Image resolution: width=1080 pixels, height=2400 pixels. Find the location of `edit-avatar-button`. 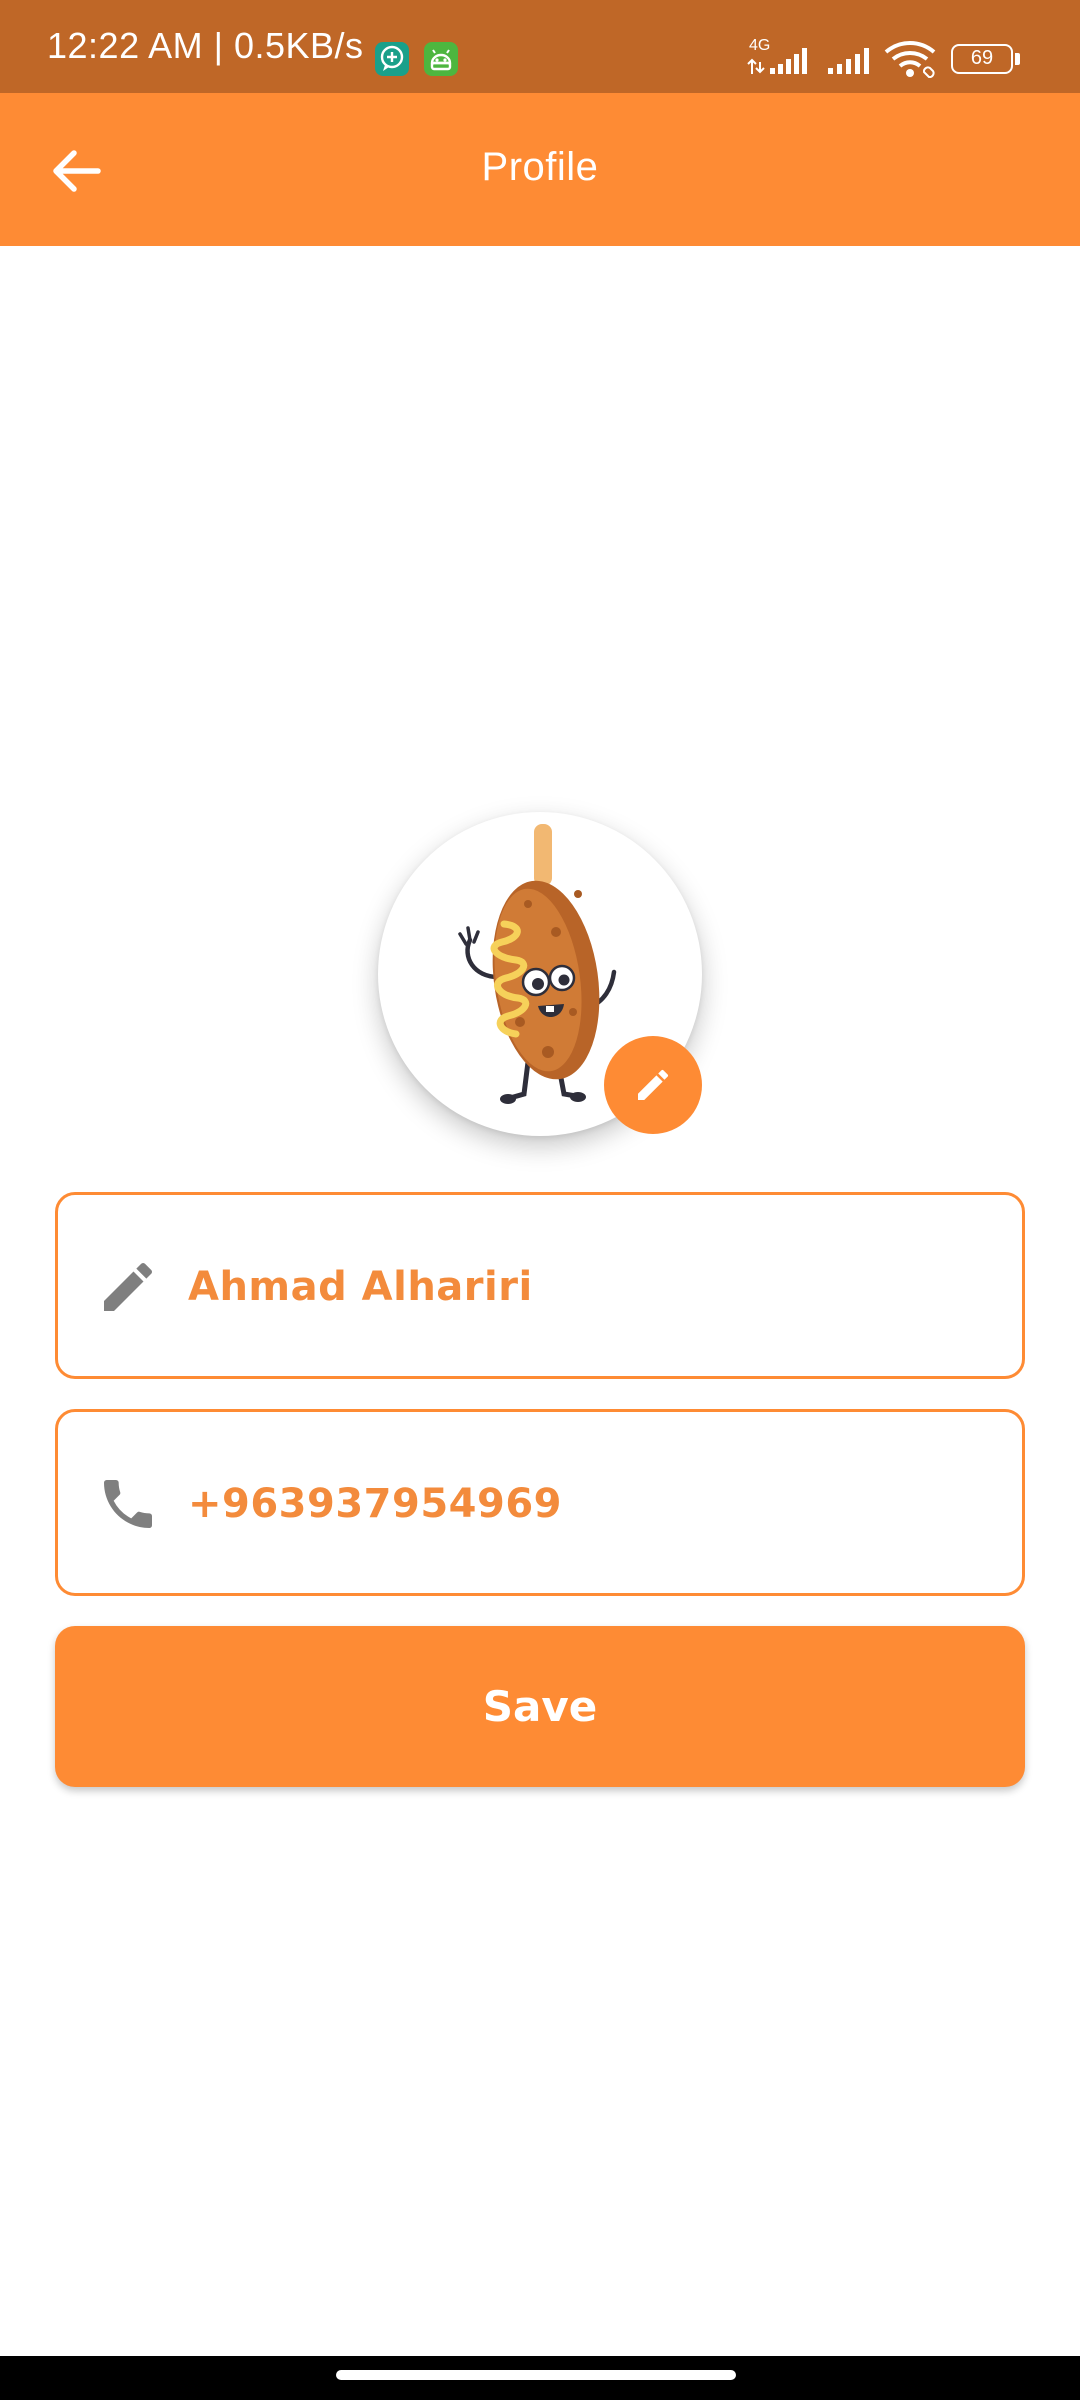

edit-avatar-button is located at coordinates (653, 1085).